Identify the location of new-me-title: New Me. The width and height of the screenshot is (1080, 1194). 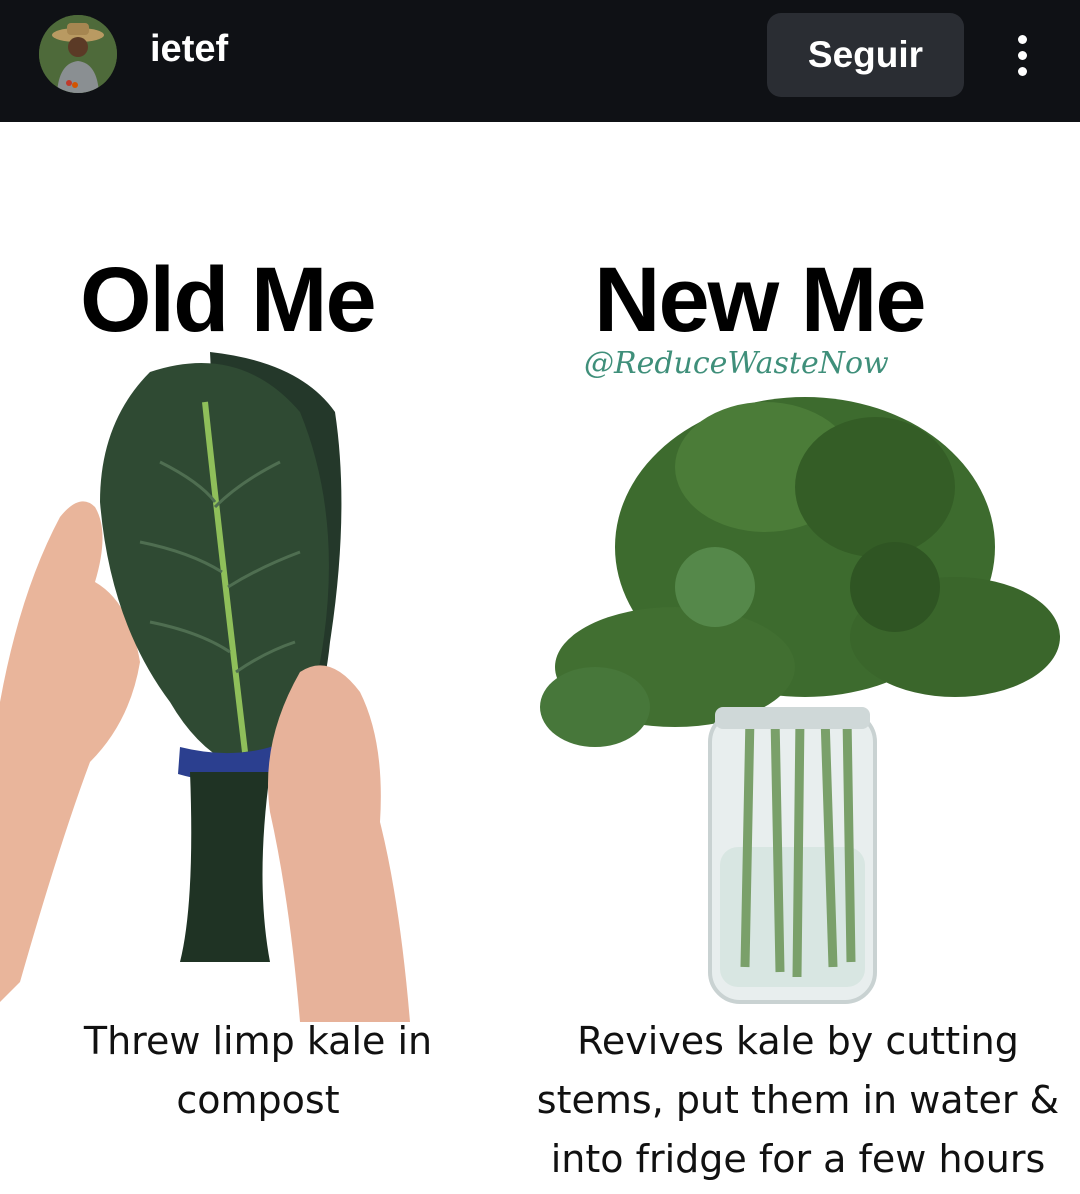
(760, 300).